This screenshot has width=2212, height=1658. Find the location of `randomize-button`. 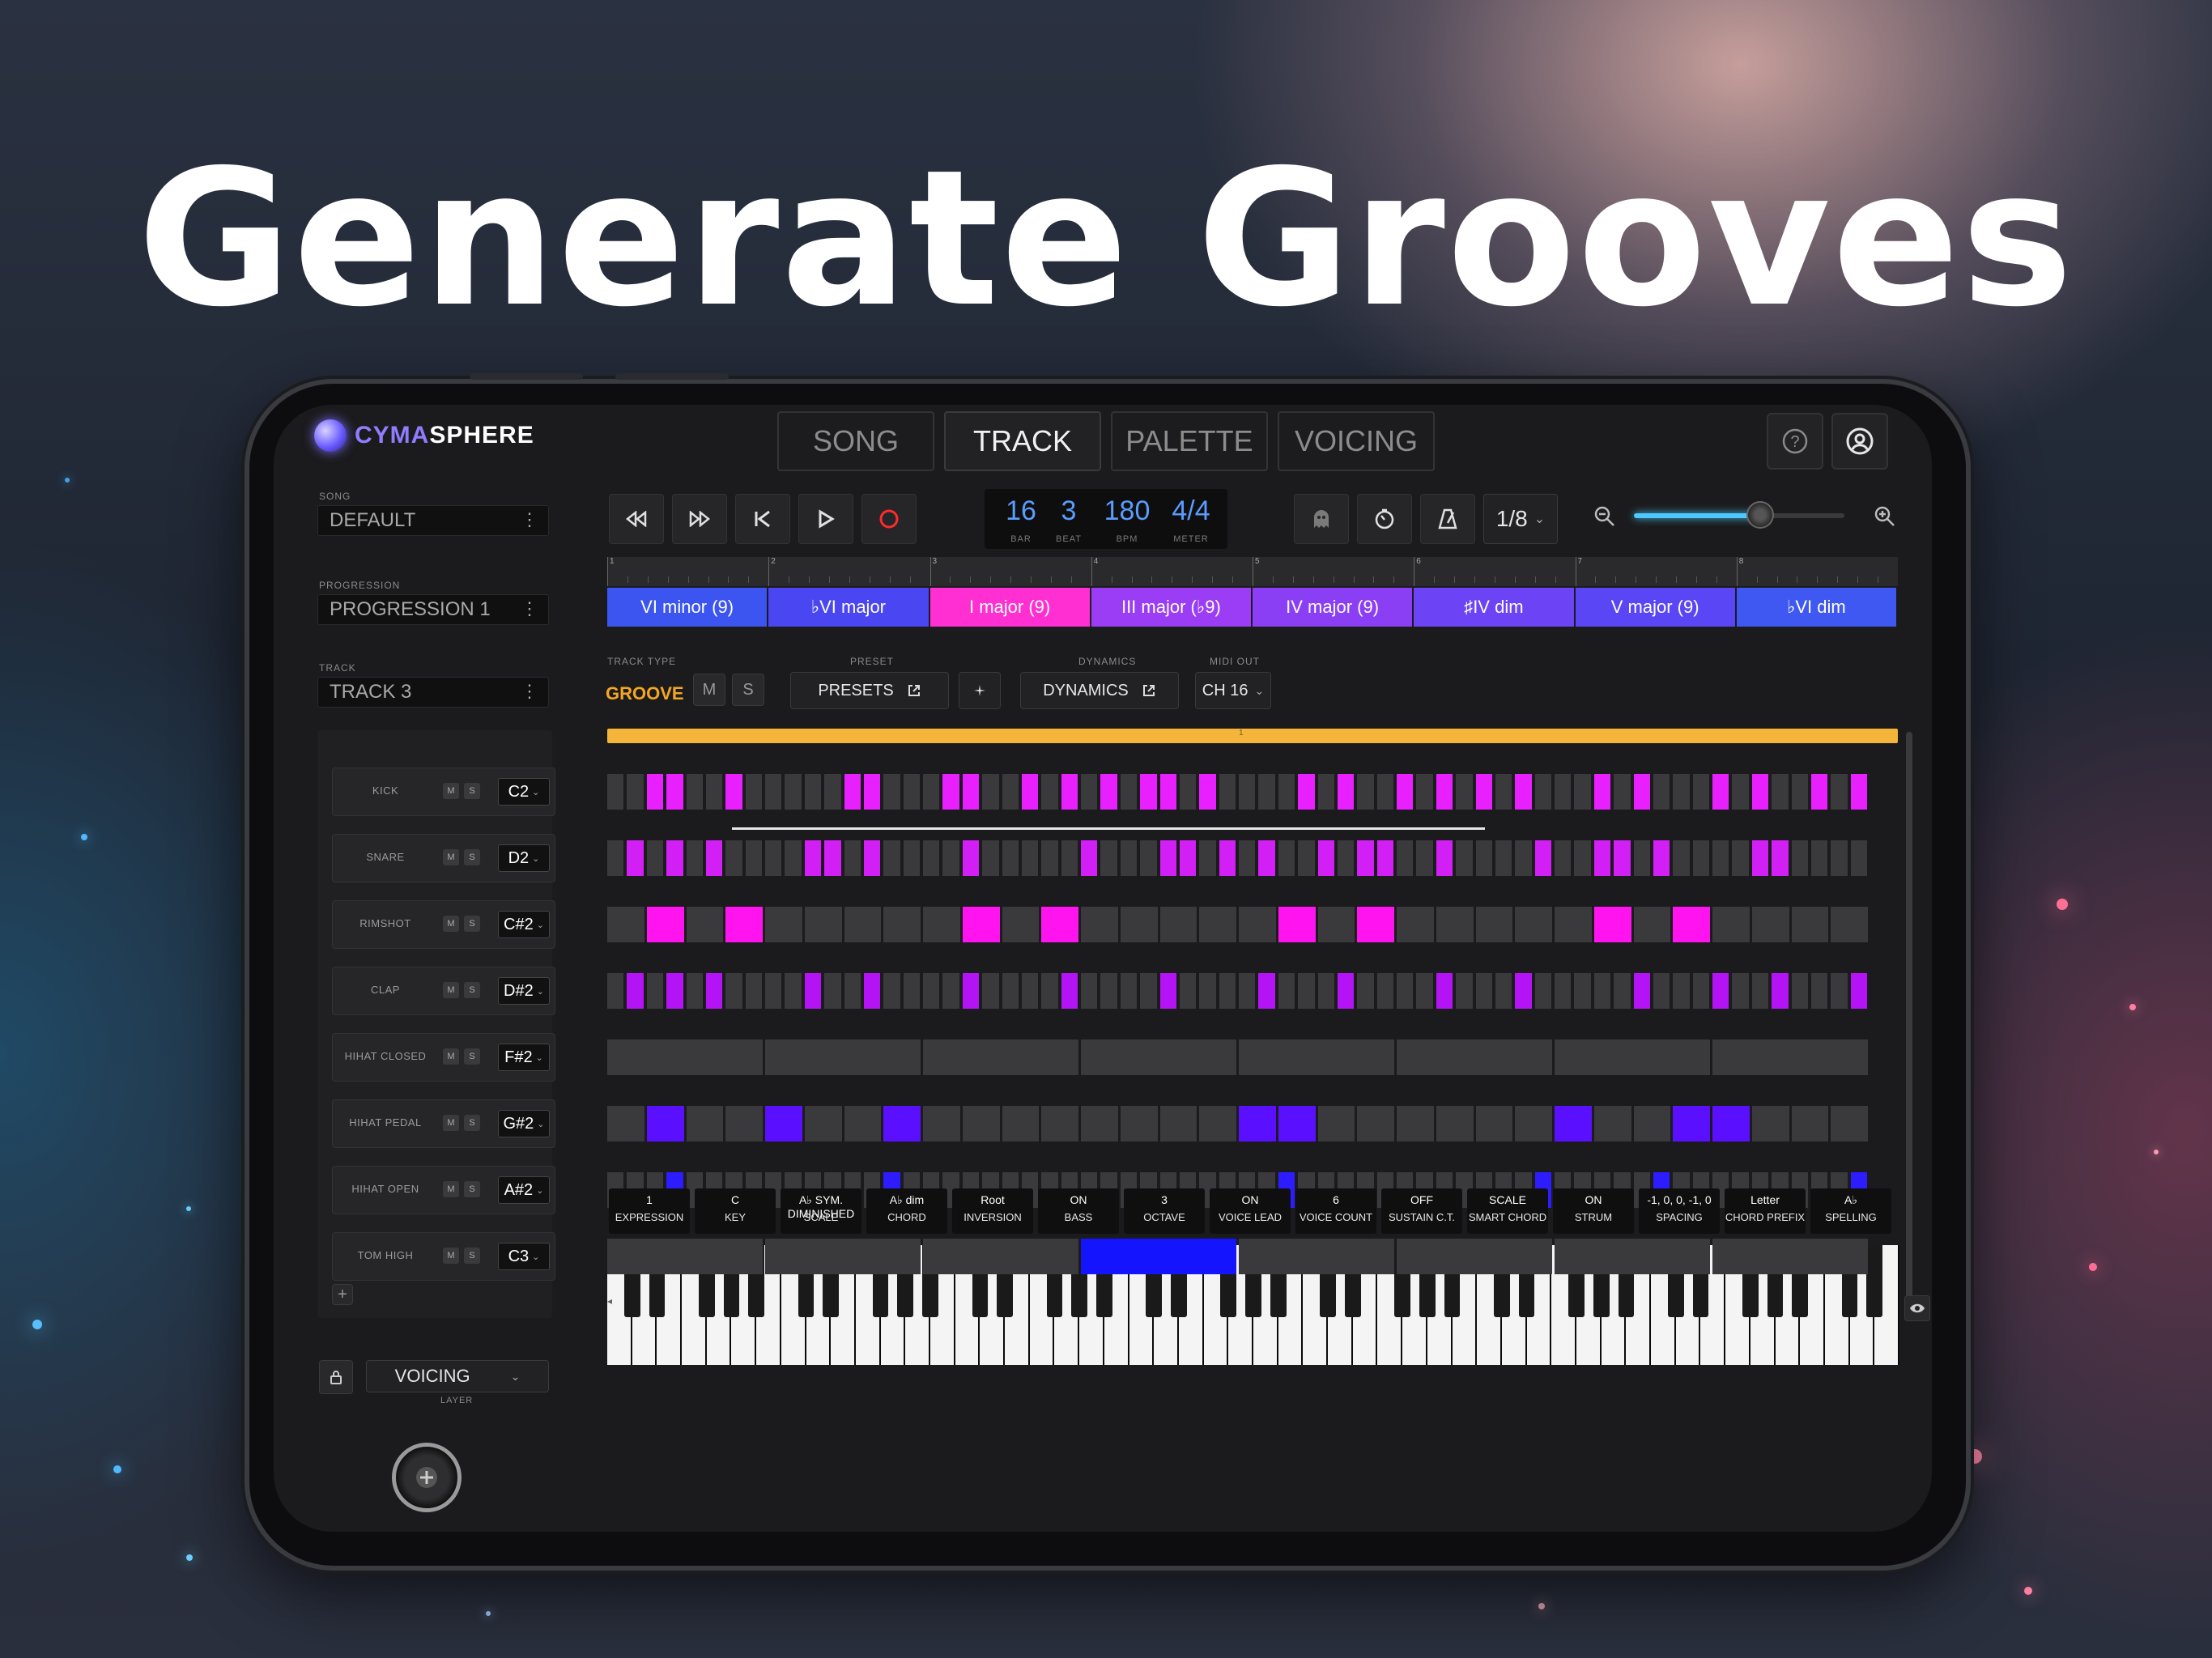

randomize-button is located at coordinates (980, 690).